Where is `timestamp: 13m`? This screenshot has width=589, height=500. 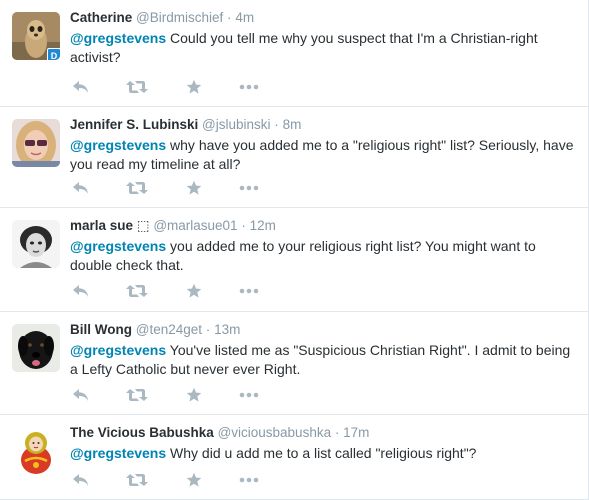
timestamp: 13m is located at coordinates (227, 329).